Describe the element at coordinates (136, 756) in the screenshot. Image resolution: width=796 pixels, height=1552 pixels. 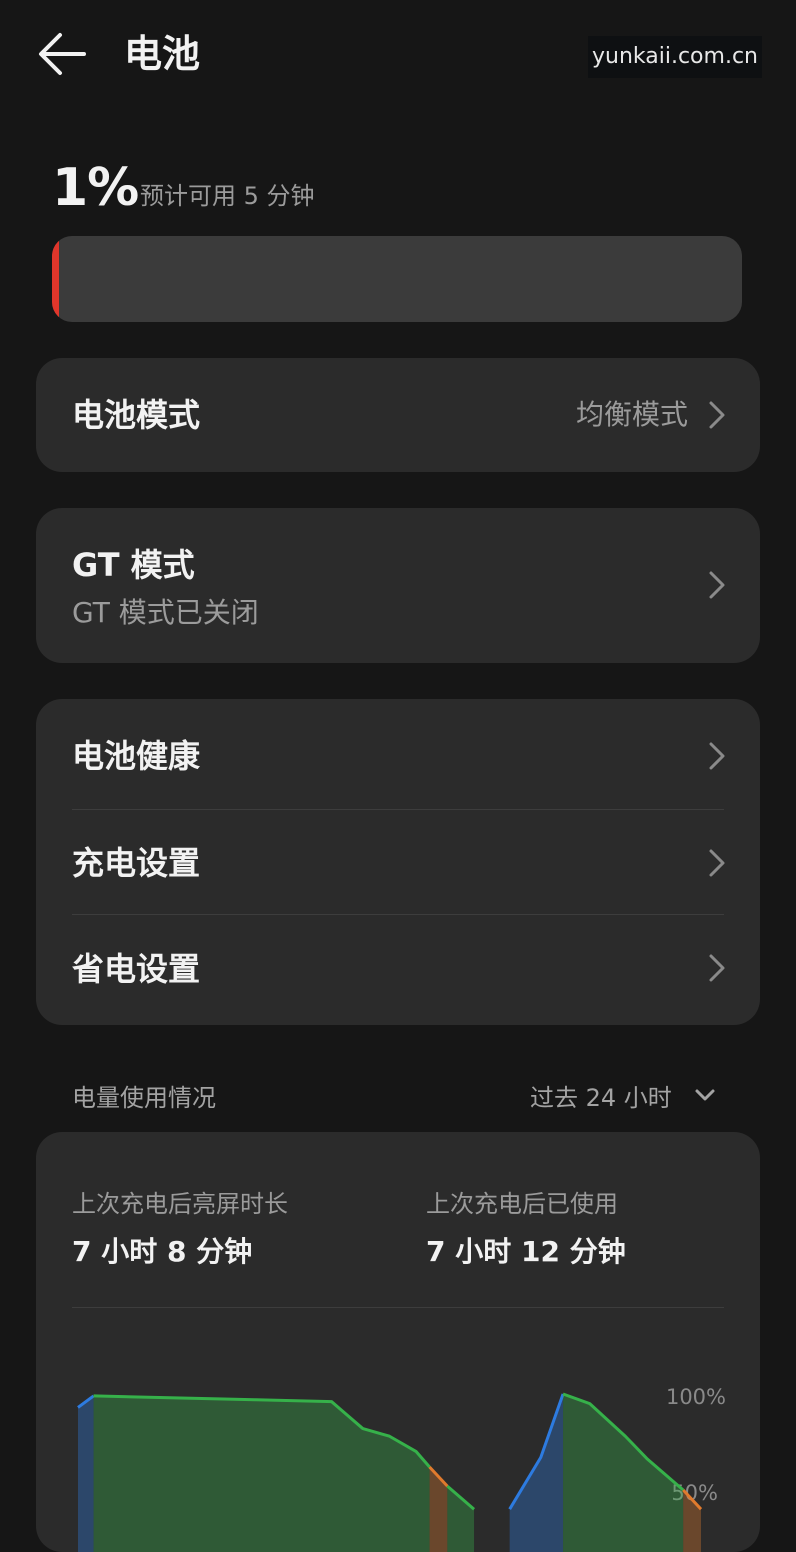
I see `battery-health-label: 电池健康` at that location.